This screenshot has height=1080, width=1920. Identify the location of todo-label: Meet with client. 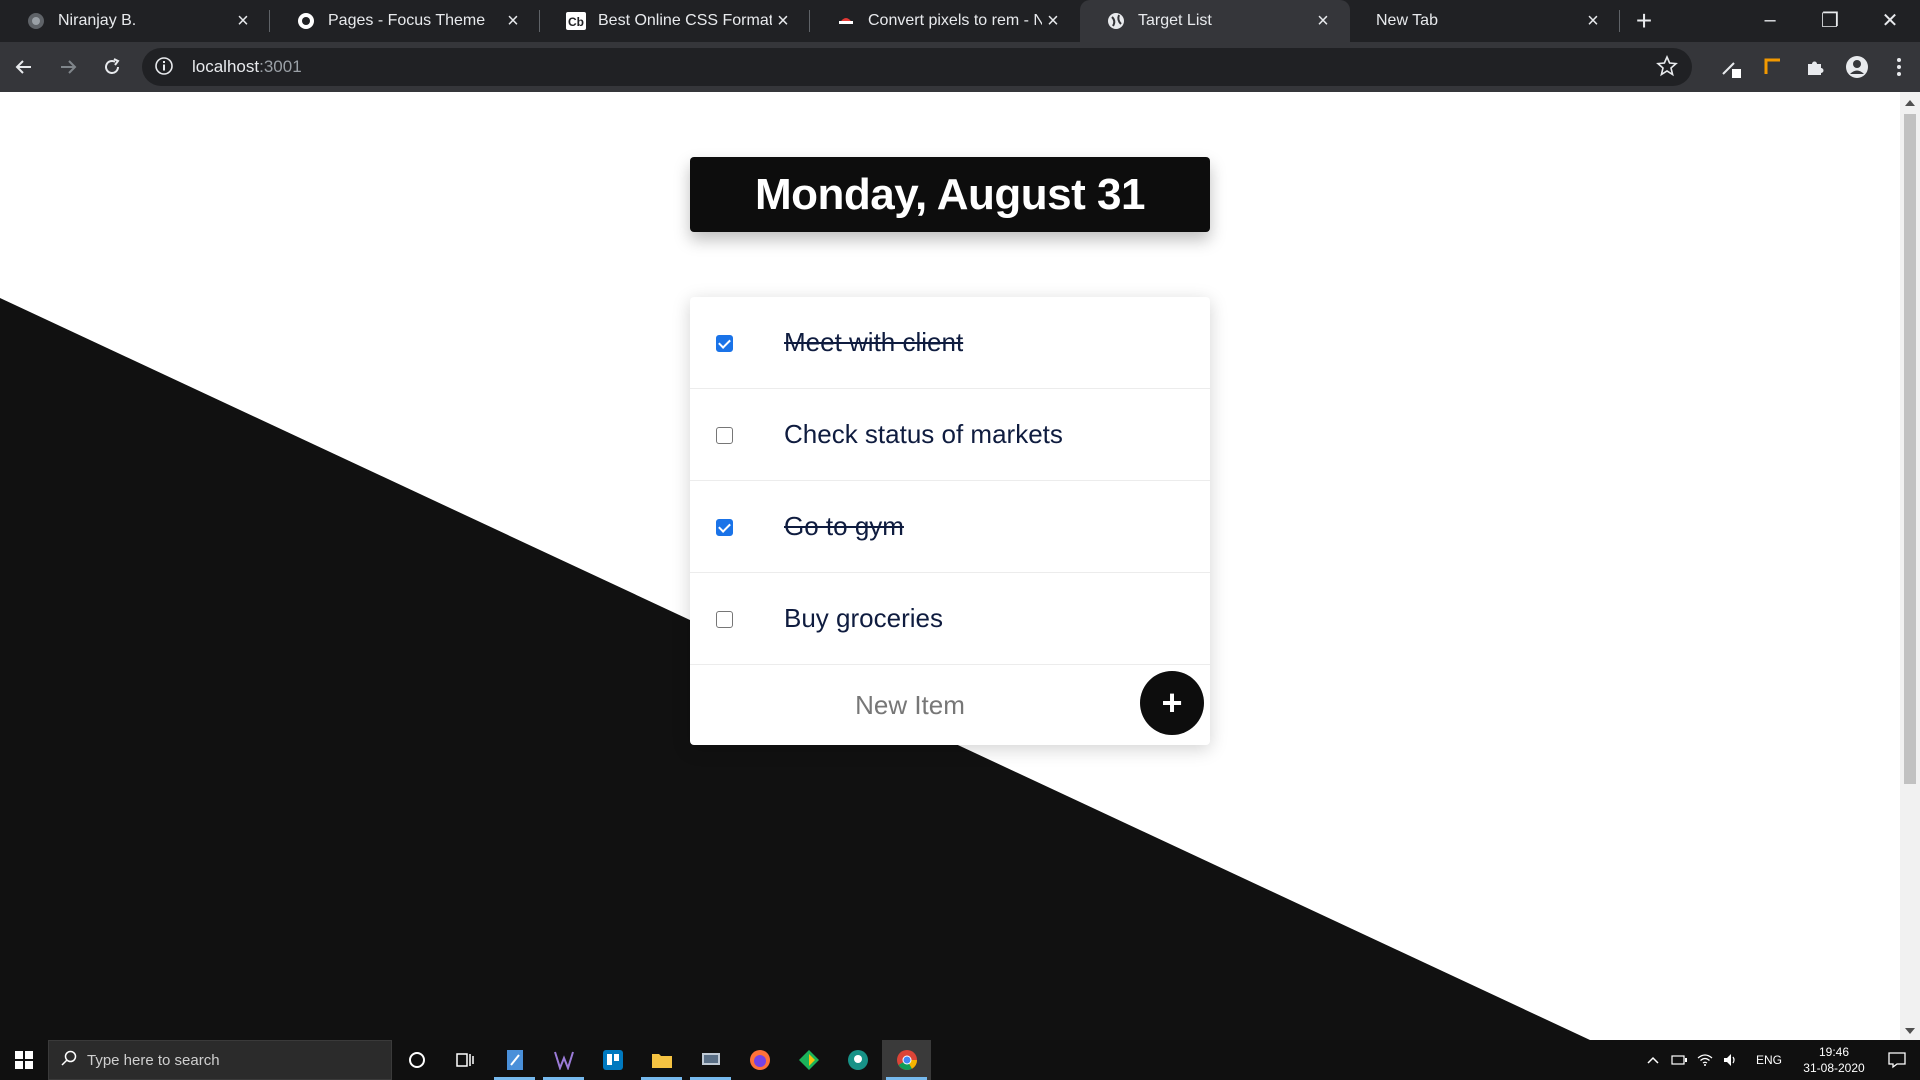
(874, 342).